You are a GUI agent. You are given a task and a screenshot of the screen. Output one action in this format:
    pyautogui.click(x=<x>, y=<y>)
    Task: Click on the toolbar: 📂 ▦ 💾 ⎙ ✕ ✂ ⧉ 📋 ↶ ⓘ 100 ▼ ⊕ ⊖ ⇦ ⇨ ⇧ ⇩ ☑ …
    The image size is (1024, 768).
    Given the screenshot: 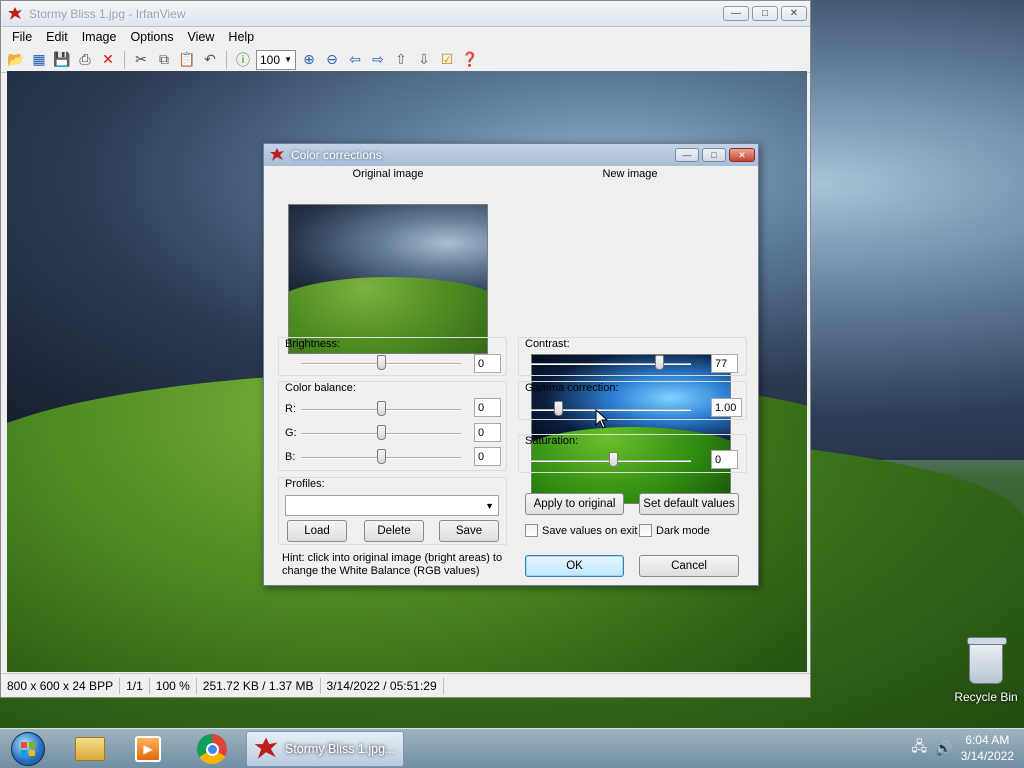 What is the action you would take?
    pyautogui.click(x=405, y=60)
    